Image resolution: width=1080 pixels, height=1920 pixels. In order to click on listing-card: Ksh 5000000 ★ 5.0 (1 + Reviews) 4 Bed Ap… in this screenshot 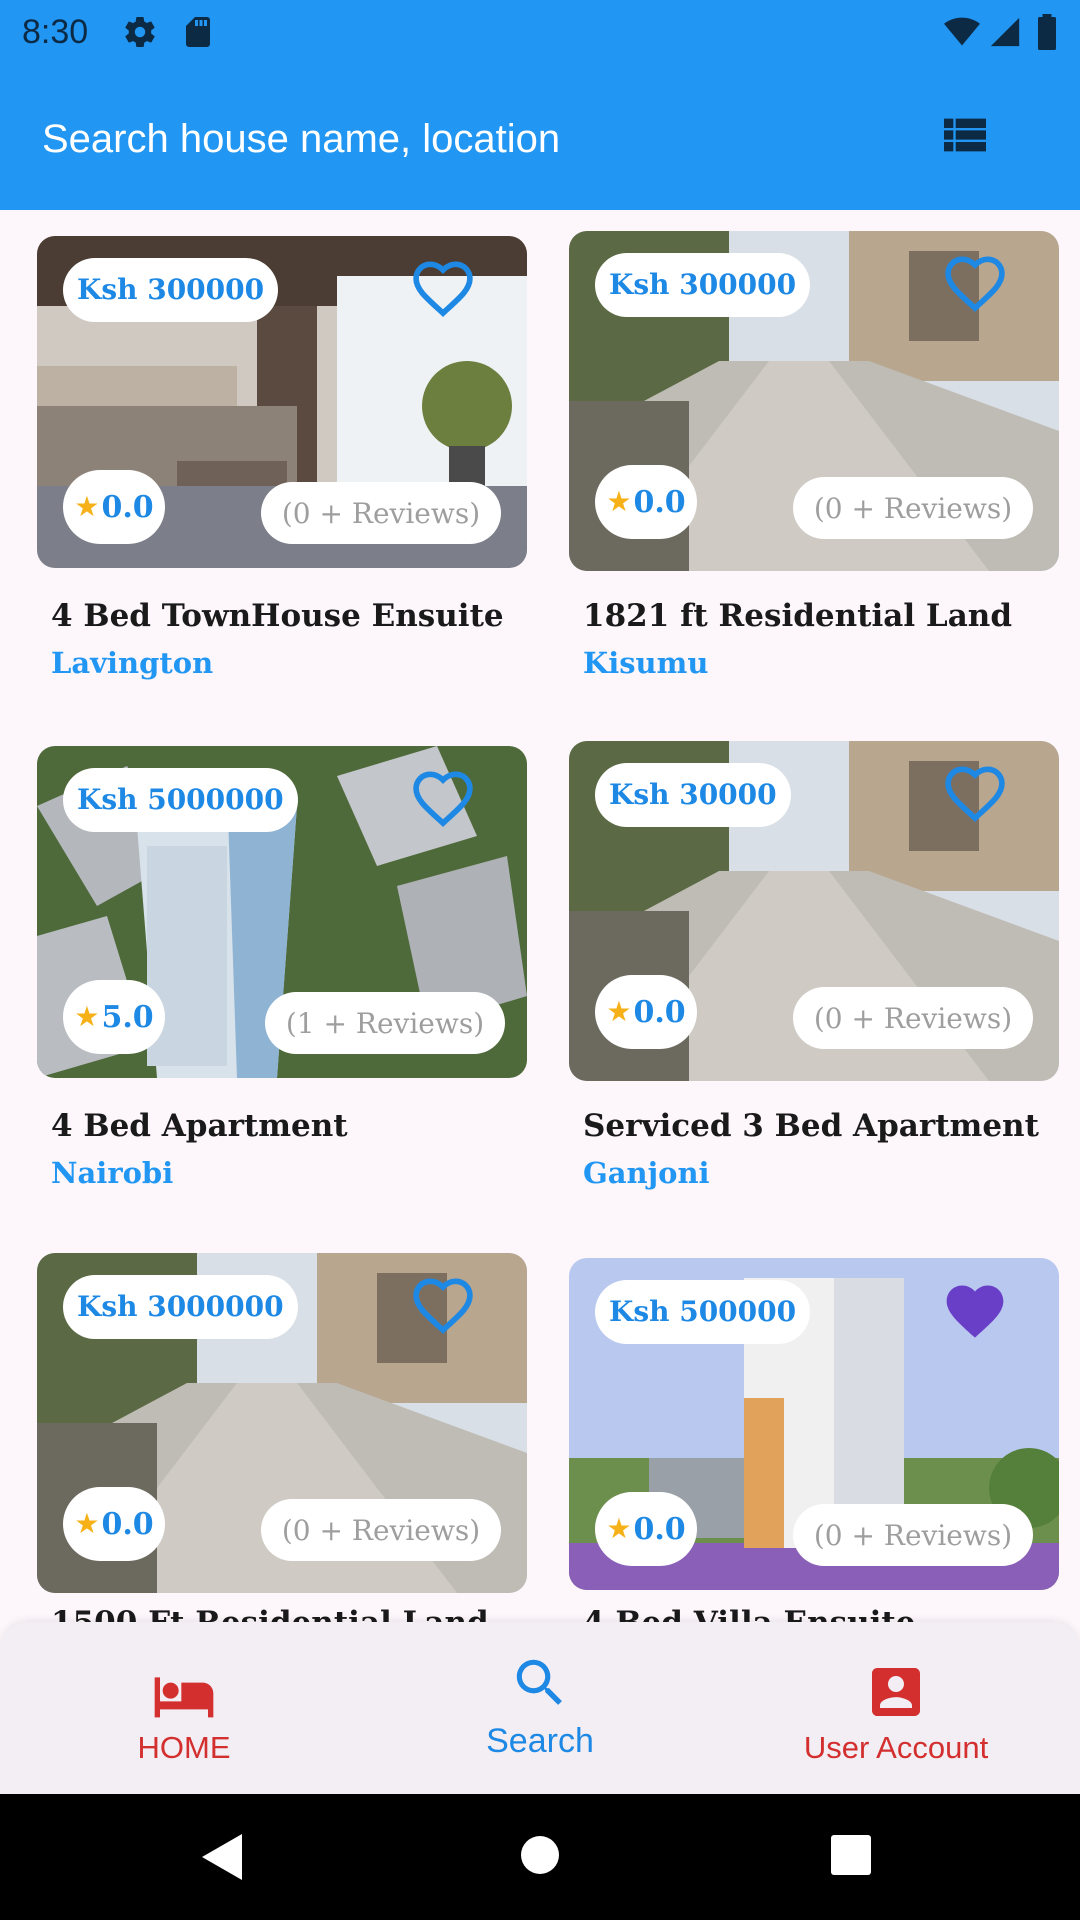, I will do `click(282, 986)`.